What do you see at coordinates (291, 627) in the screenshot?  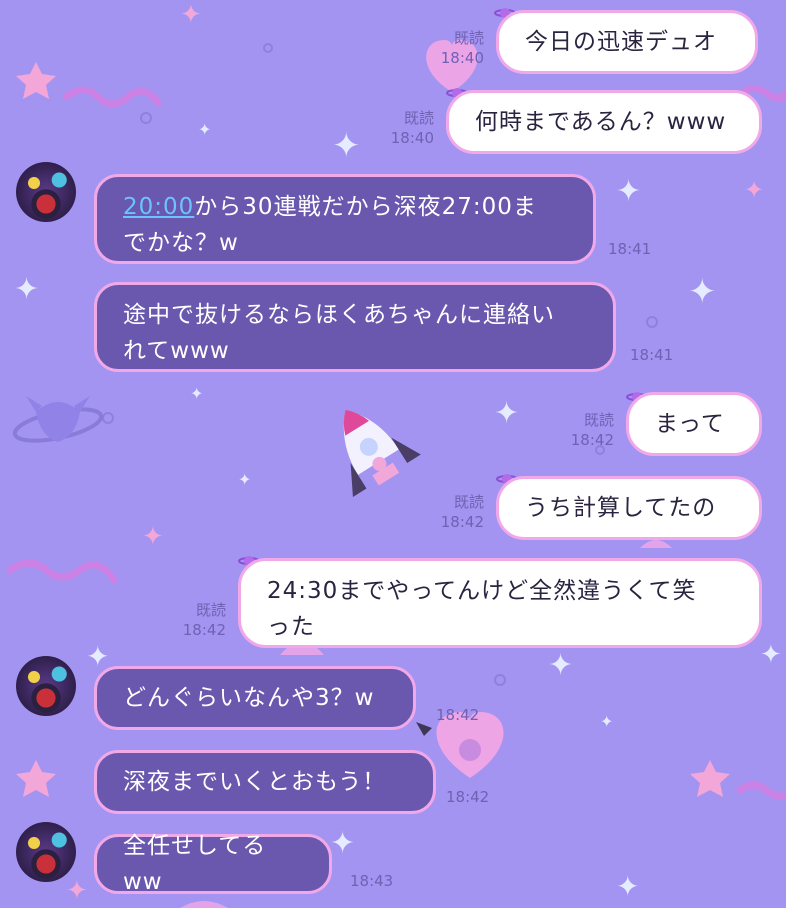 I see `message-text: った` at bounding box center [291, 627].